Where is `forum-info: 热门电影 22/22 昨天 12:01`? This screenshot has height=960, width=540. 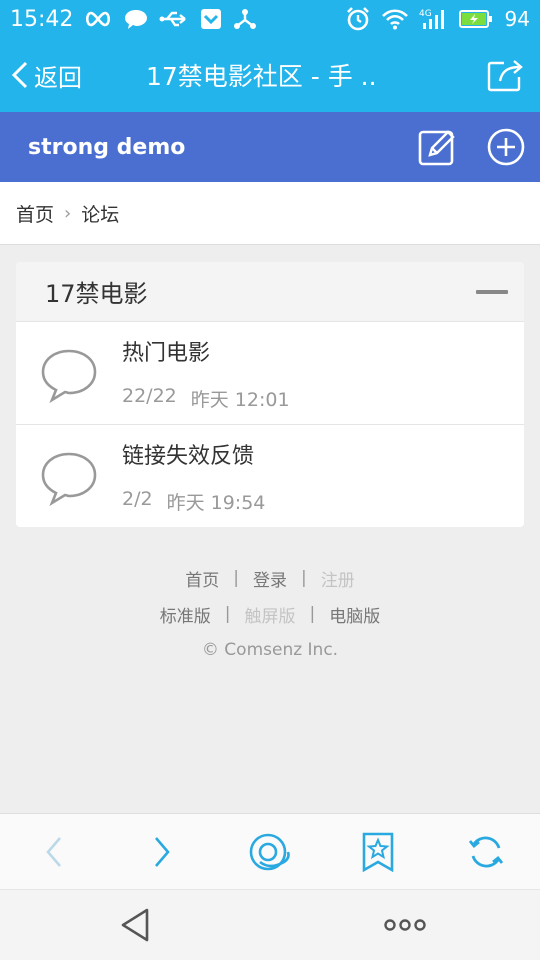
forum-info: 热门电影 22/22 昨天 12:01 is located at coordinates (206, 373).